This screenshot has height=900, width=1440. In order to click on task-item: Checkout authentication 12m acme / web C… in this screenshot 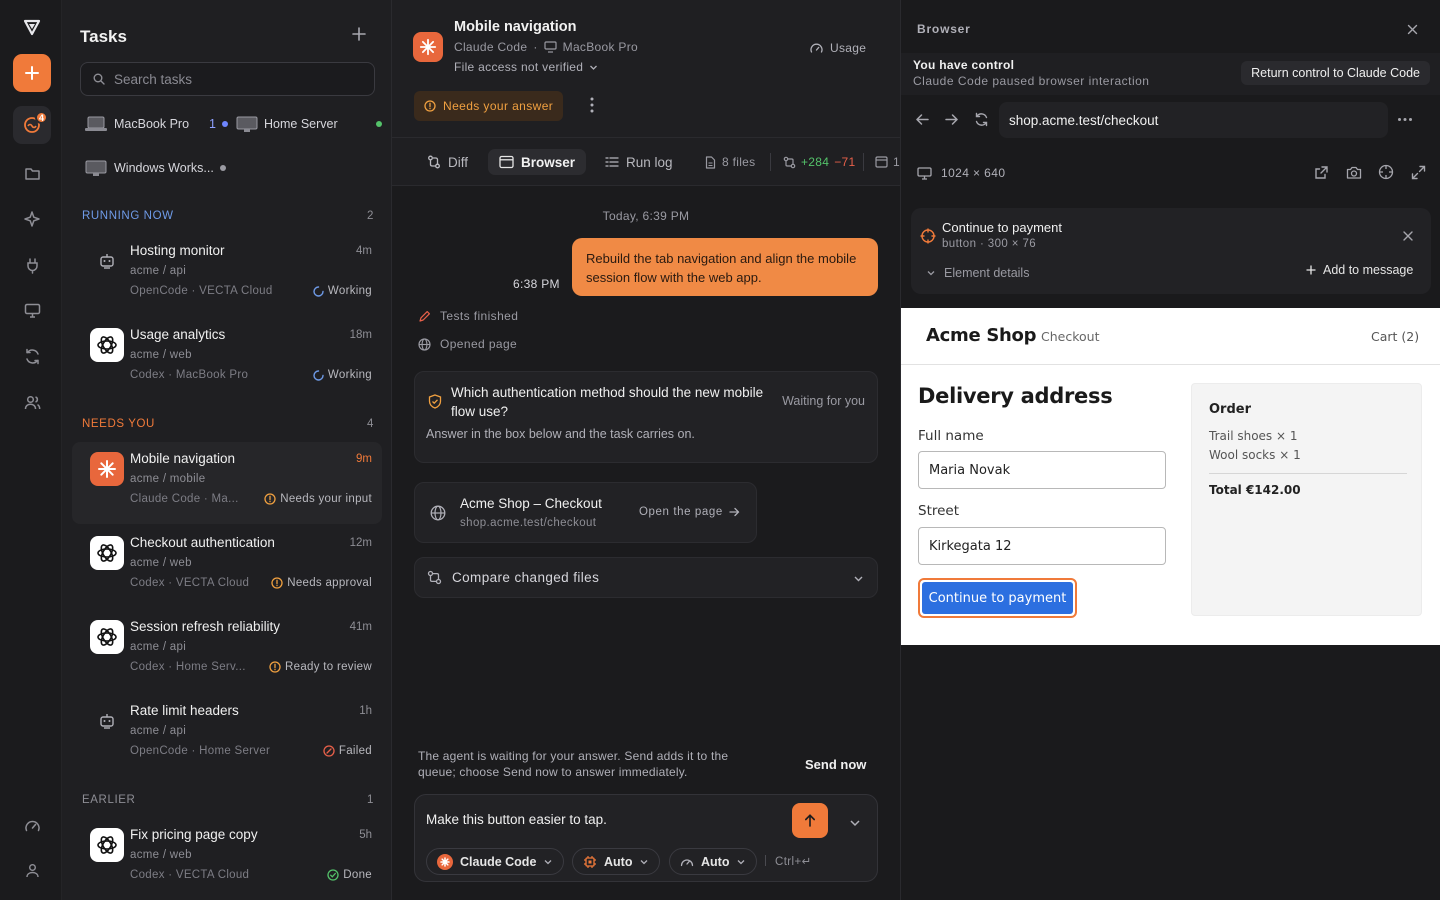, I will do `click(227, 567)`.